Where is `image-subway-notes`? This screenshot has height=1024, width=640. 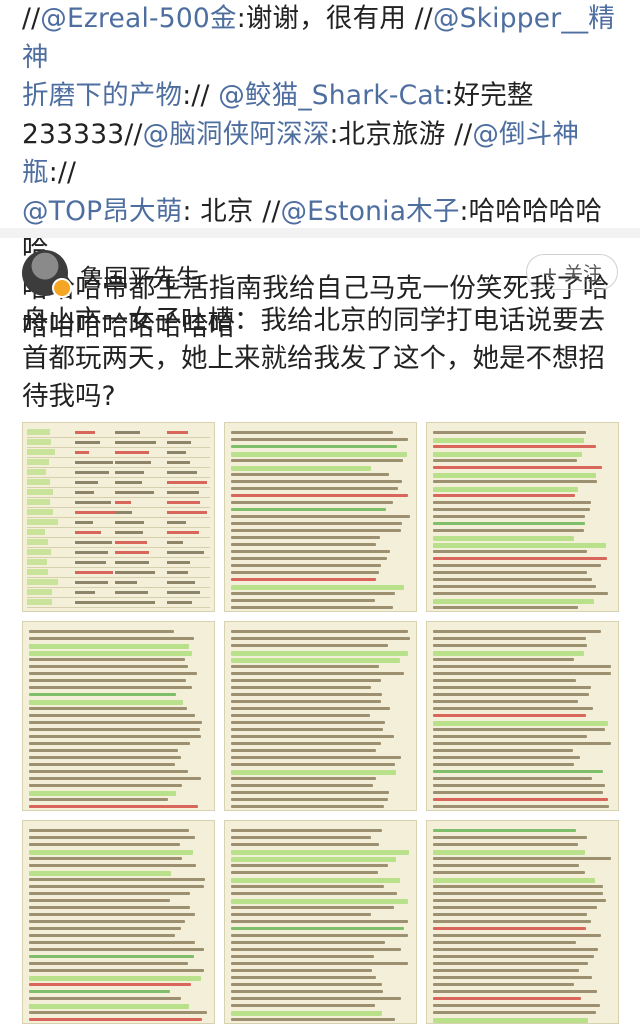
image-subway-notes is located at coordinates (320, 922).